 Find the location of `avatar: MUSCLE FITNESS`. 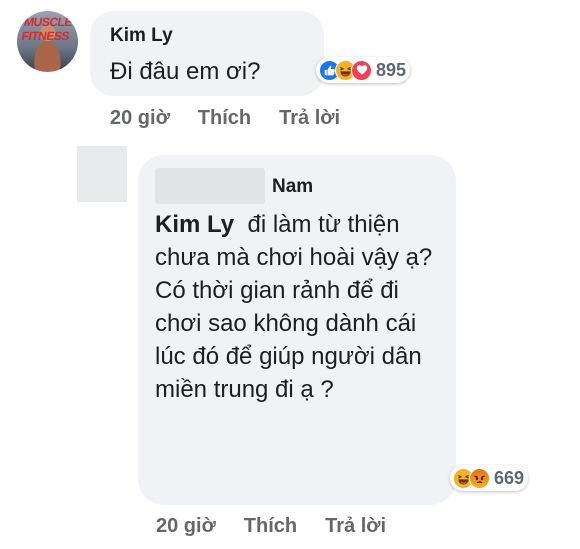

avatar: MUSCLE FITNESS is located at coordinates (47, 41).